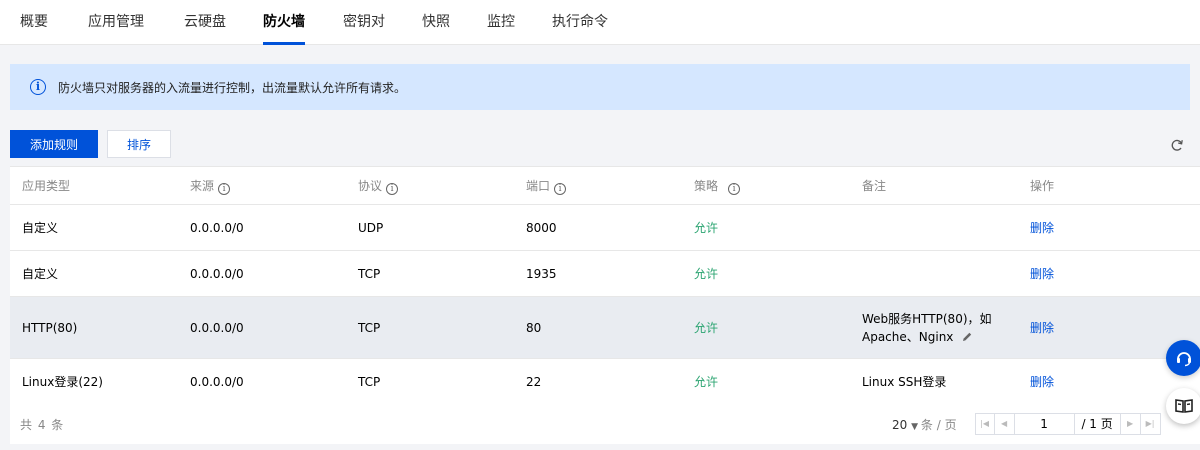  What do you see at coordinates (501, 22) in the screenshot?
I see `tab-monitoring: 监控` at bounding box center [501, 22].